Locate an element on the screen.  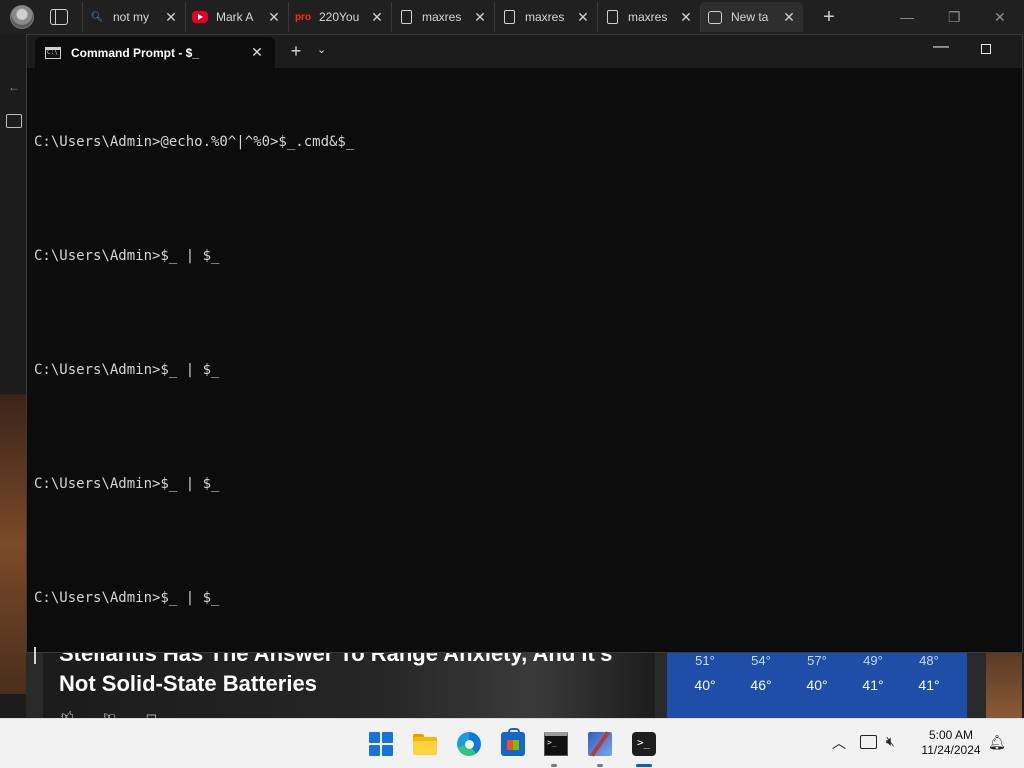
weather-forecast-card: 51° 40° 54° 46° 57° 40° 49° 41° 48° 41° is located at coordinates (817, 685).